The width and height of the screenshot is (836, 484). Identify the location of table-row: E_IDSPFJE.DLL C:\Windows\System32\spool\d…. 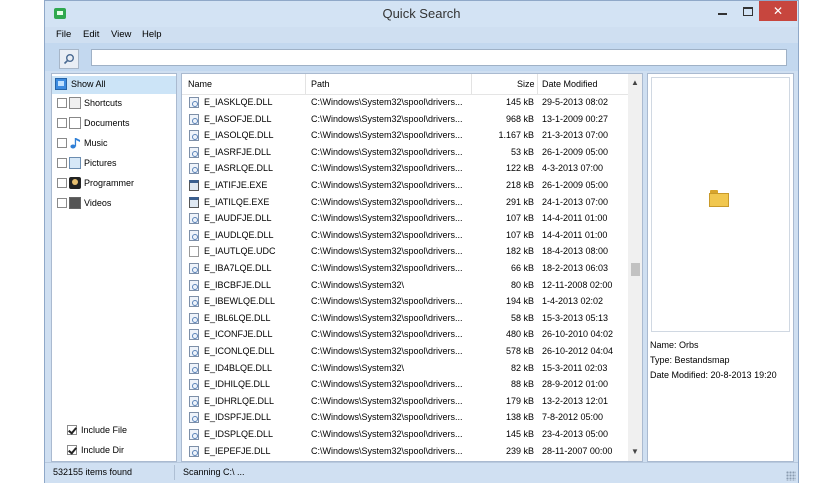
(405, 418).